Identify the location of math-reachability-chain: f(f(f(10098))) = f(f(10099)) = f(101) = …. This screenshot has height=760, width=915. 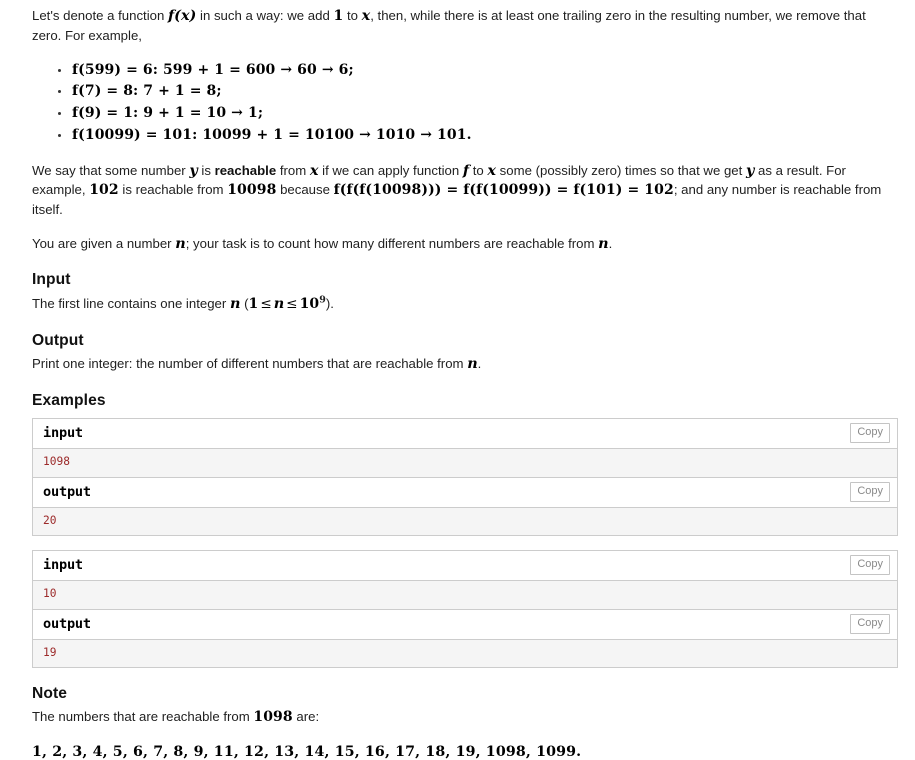
(503, 190).